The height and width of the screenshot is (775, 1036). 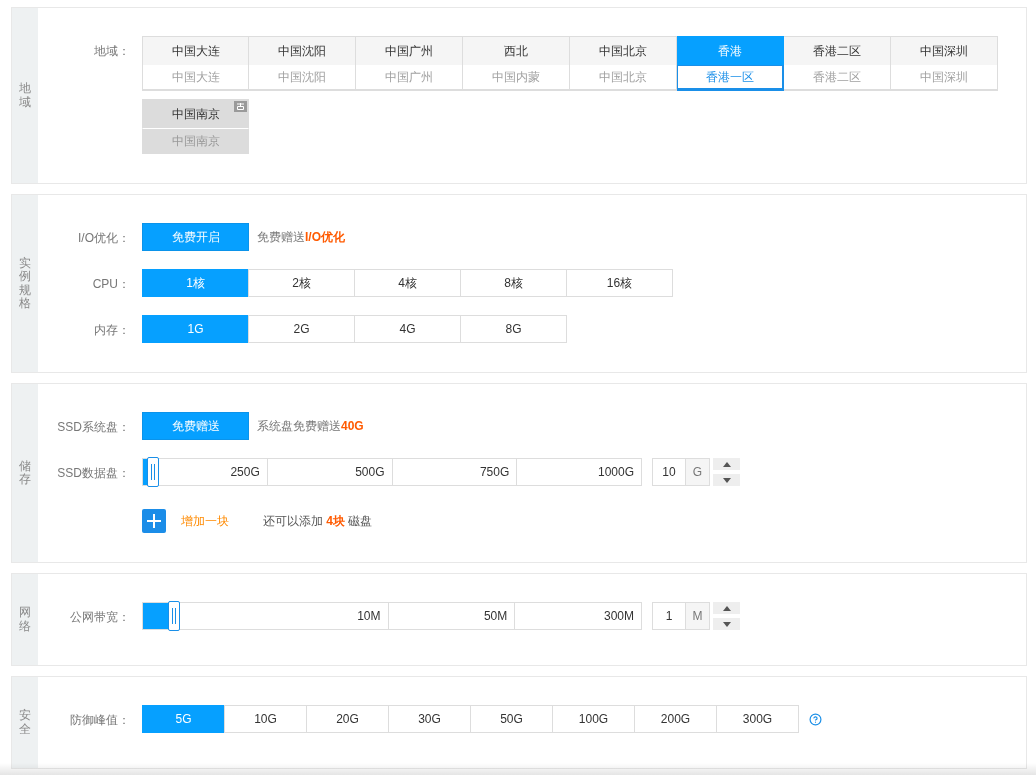 What do you see at coordinates (318, 521) in the screenshot?
I see `quota-text: 还可以添加 4块 磁盘` at bounding box center [318, 521].